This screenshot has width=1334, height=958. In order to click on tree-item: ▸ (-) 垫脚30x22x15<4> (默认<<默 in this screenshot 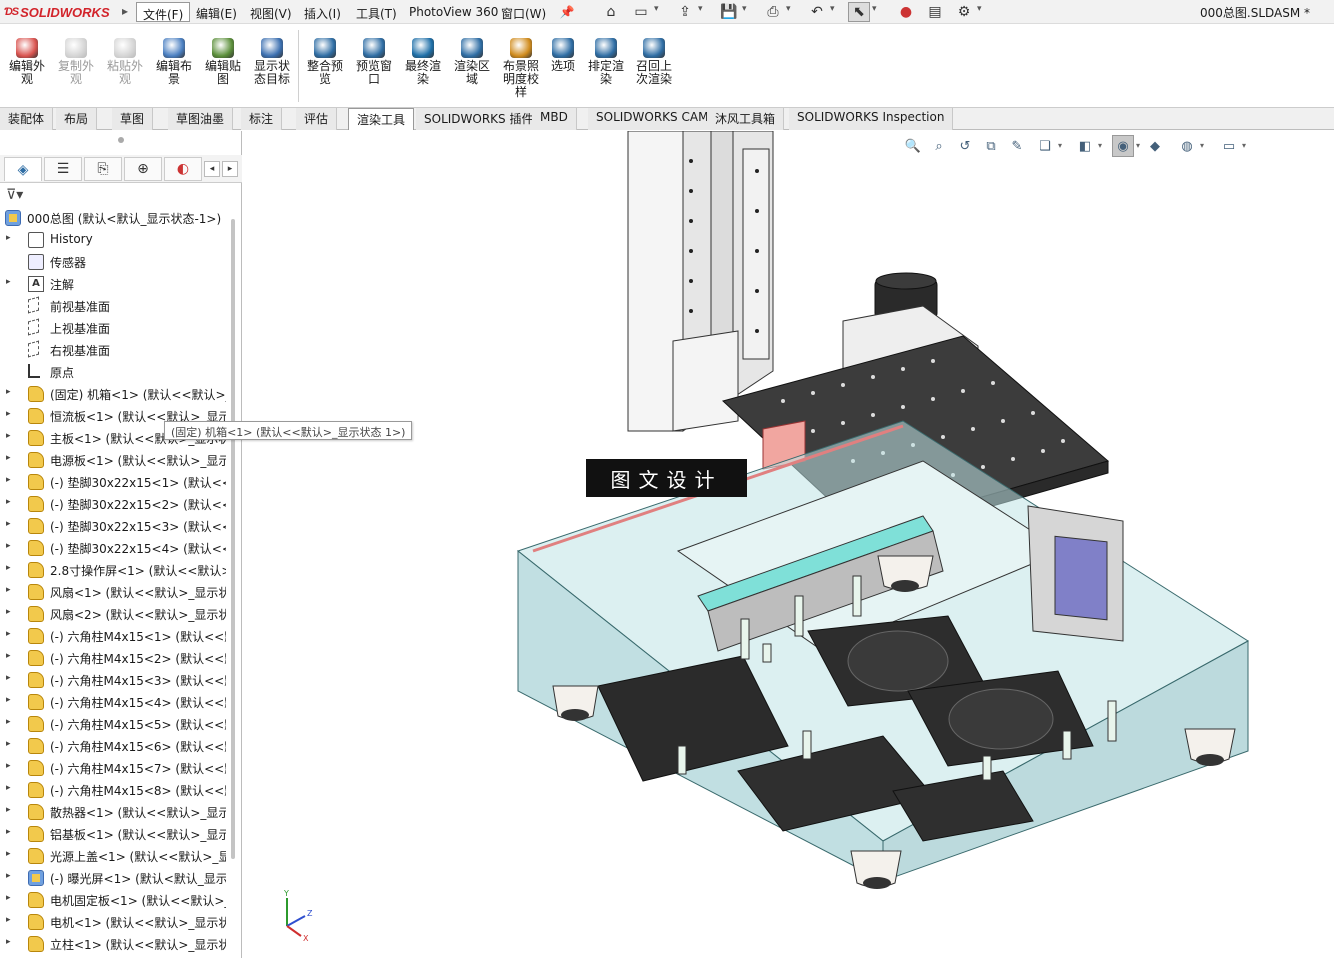, I will do `click(116, 548)`.